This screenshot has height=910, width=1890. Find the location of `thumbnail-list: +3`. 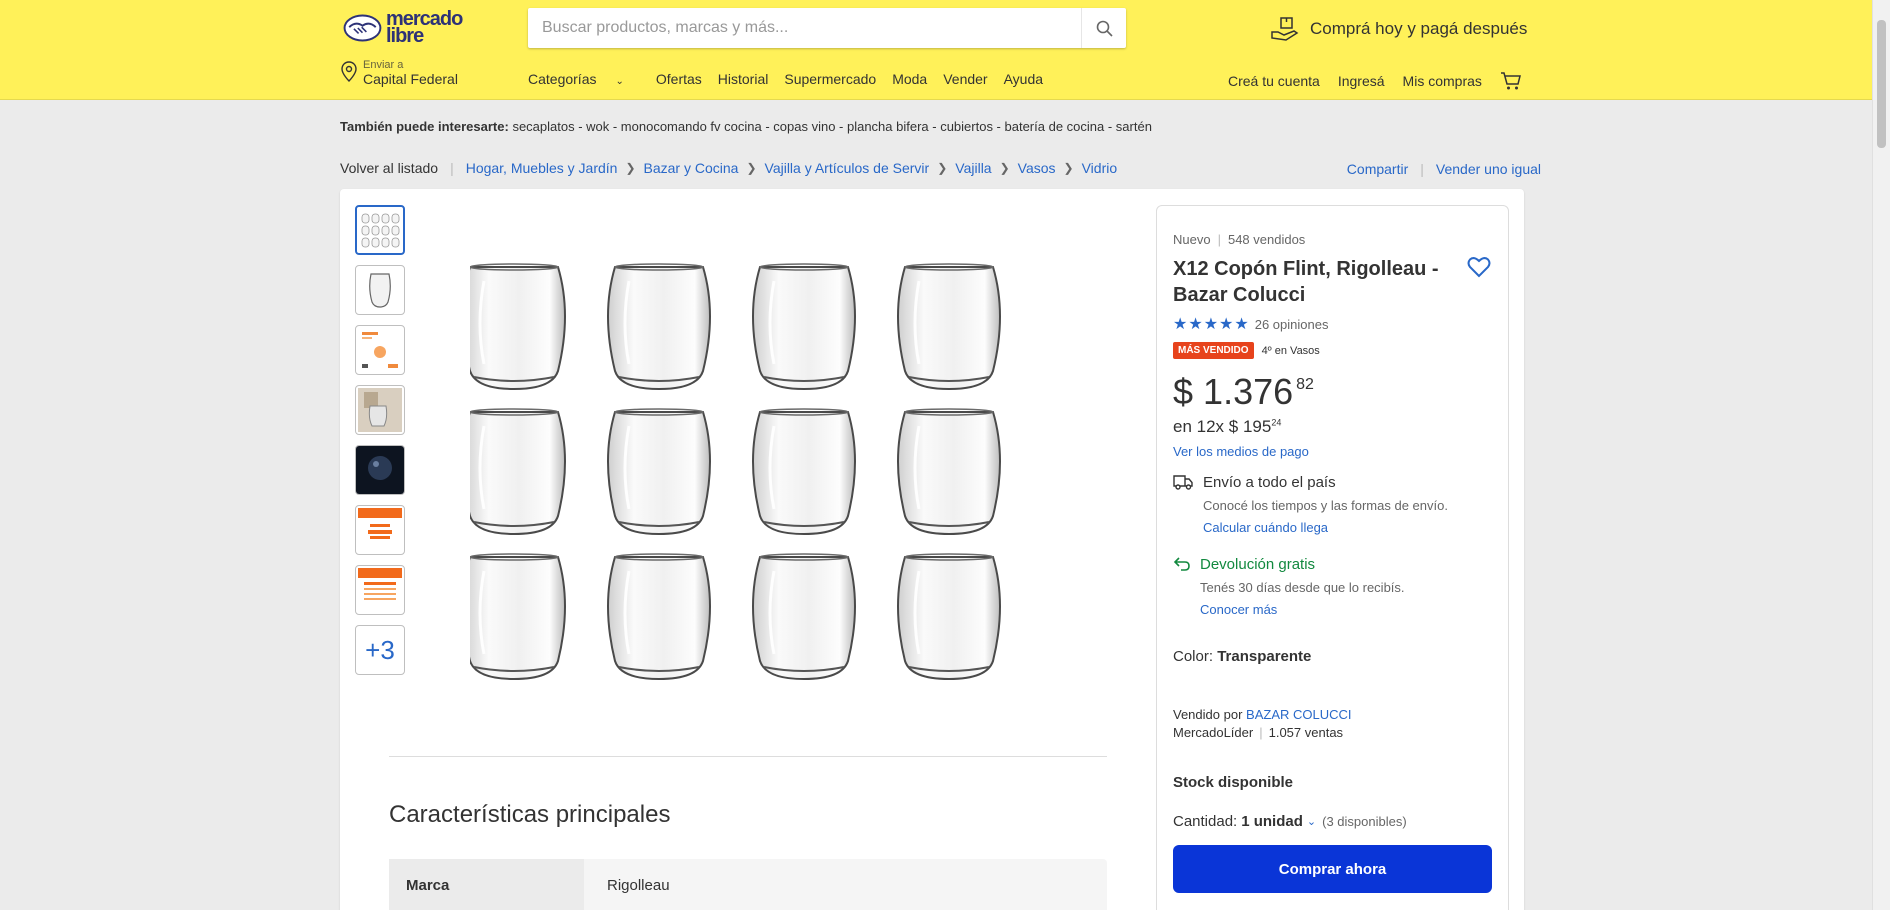

thumbnail-list: +3 is located at coordinates (380, 445).